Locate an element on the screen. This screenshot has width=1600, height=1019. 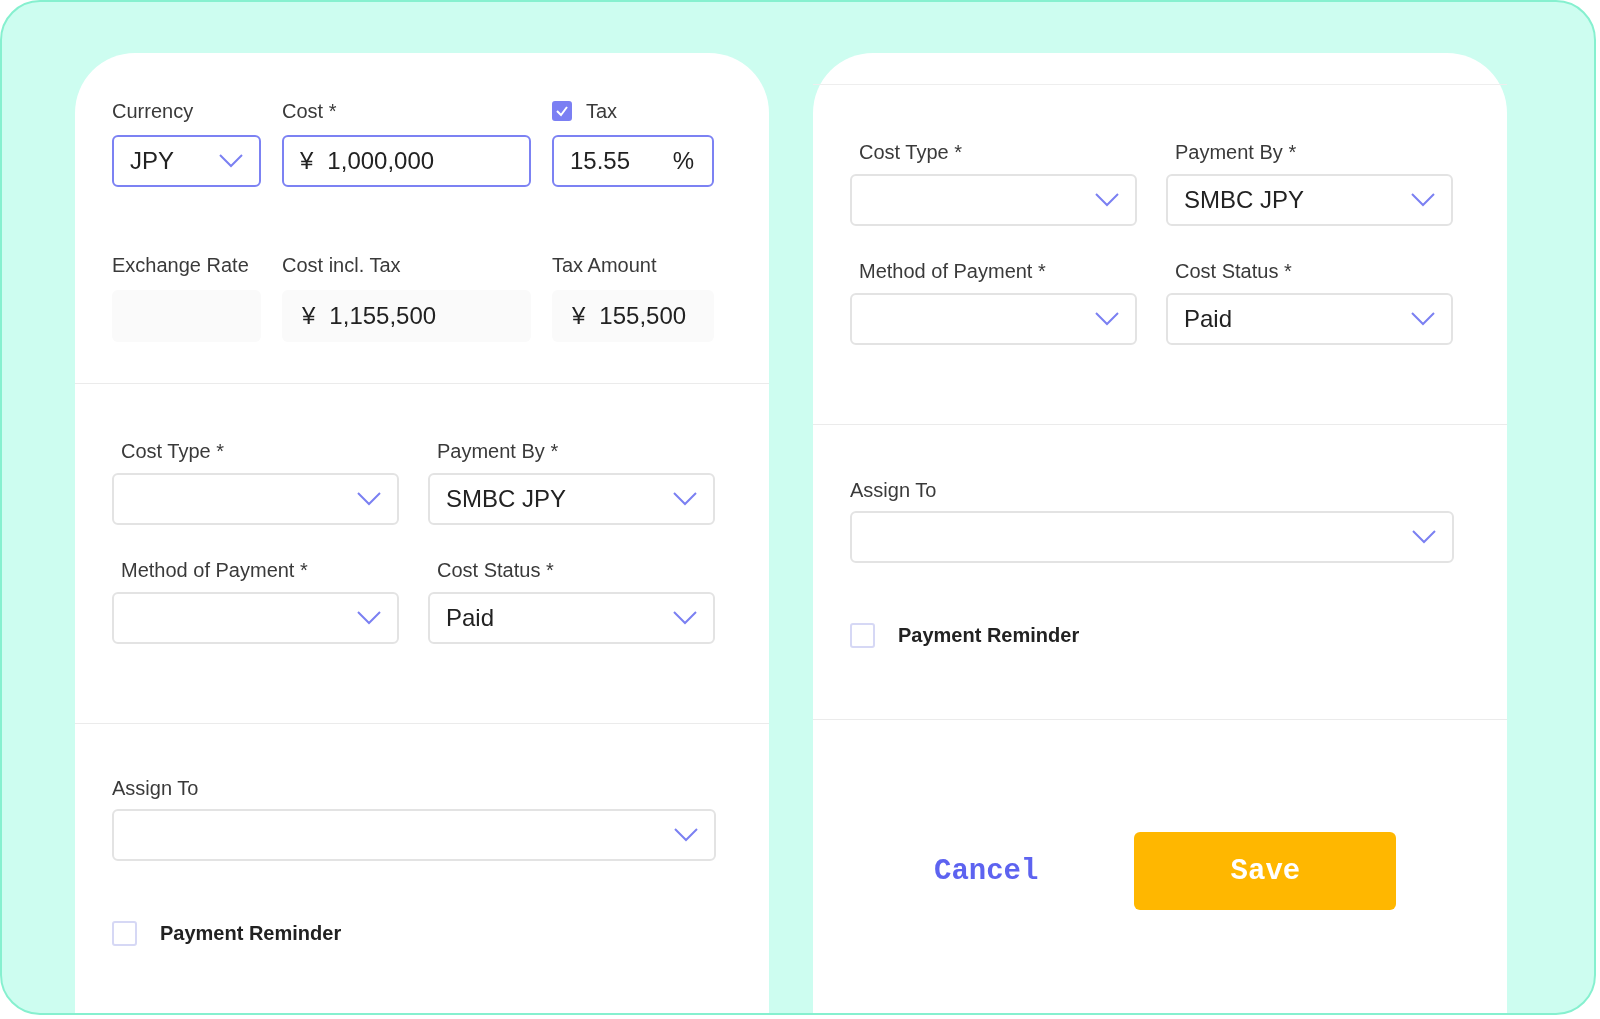
field-label: Tax is located at coordinates (602, 111).